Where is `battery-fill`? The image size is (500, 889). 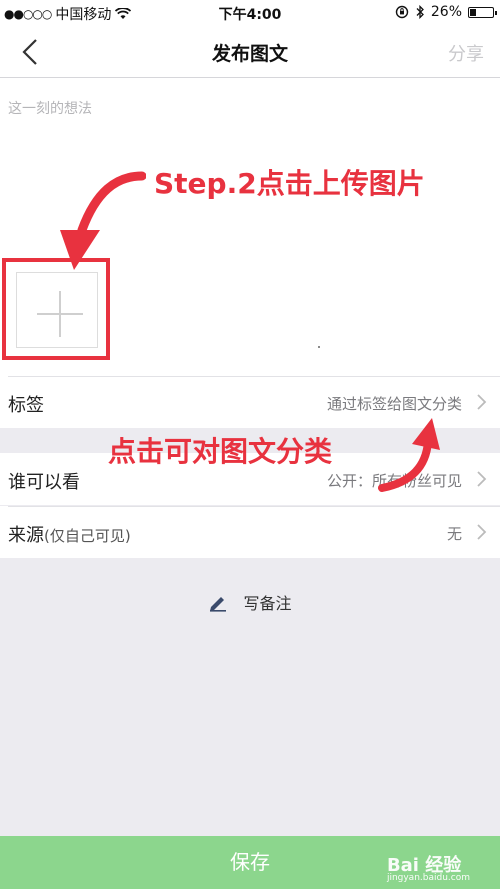 battery-fill is located at coordinates (473, 12).